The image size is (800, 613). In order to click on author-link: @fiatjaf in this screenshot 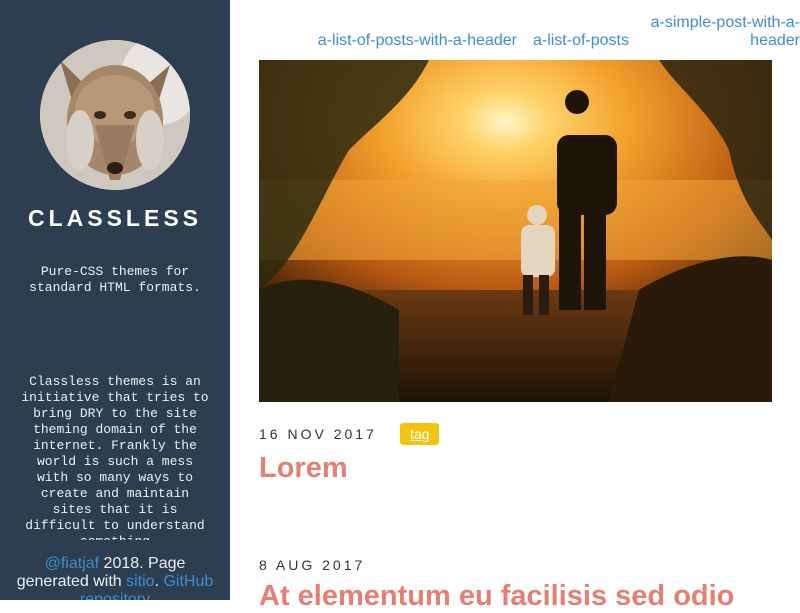, I will do `click(72, 563)`.